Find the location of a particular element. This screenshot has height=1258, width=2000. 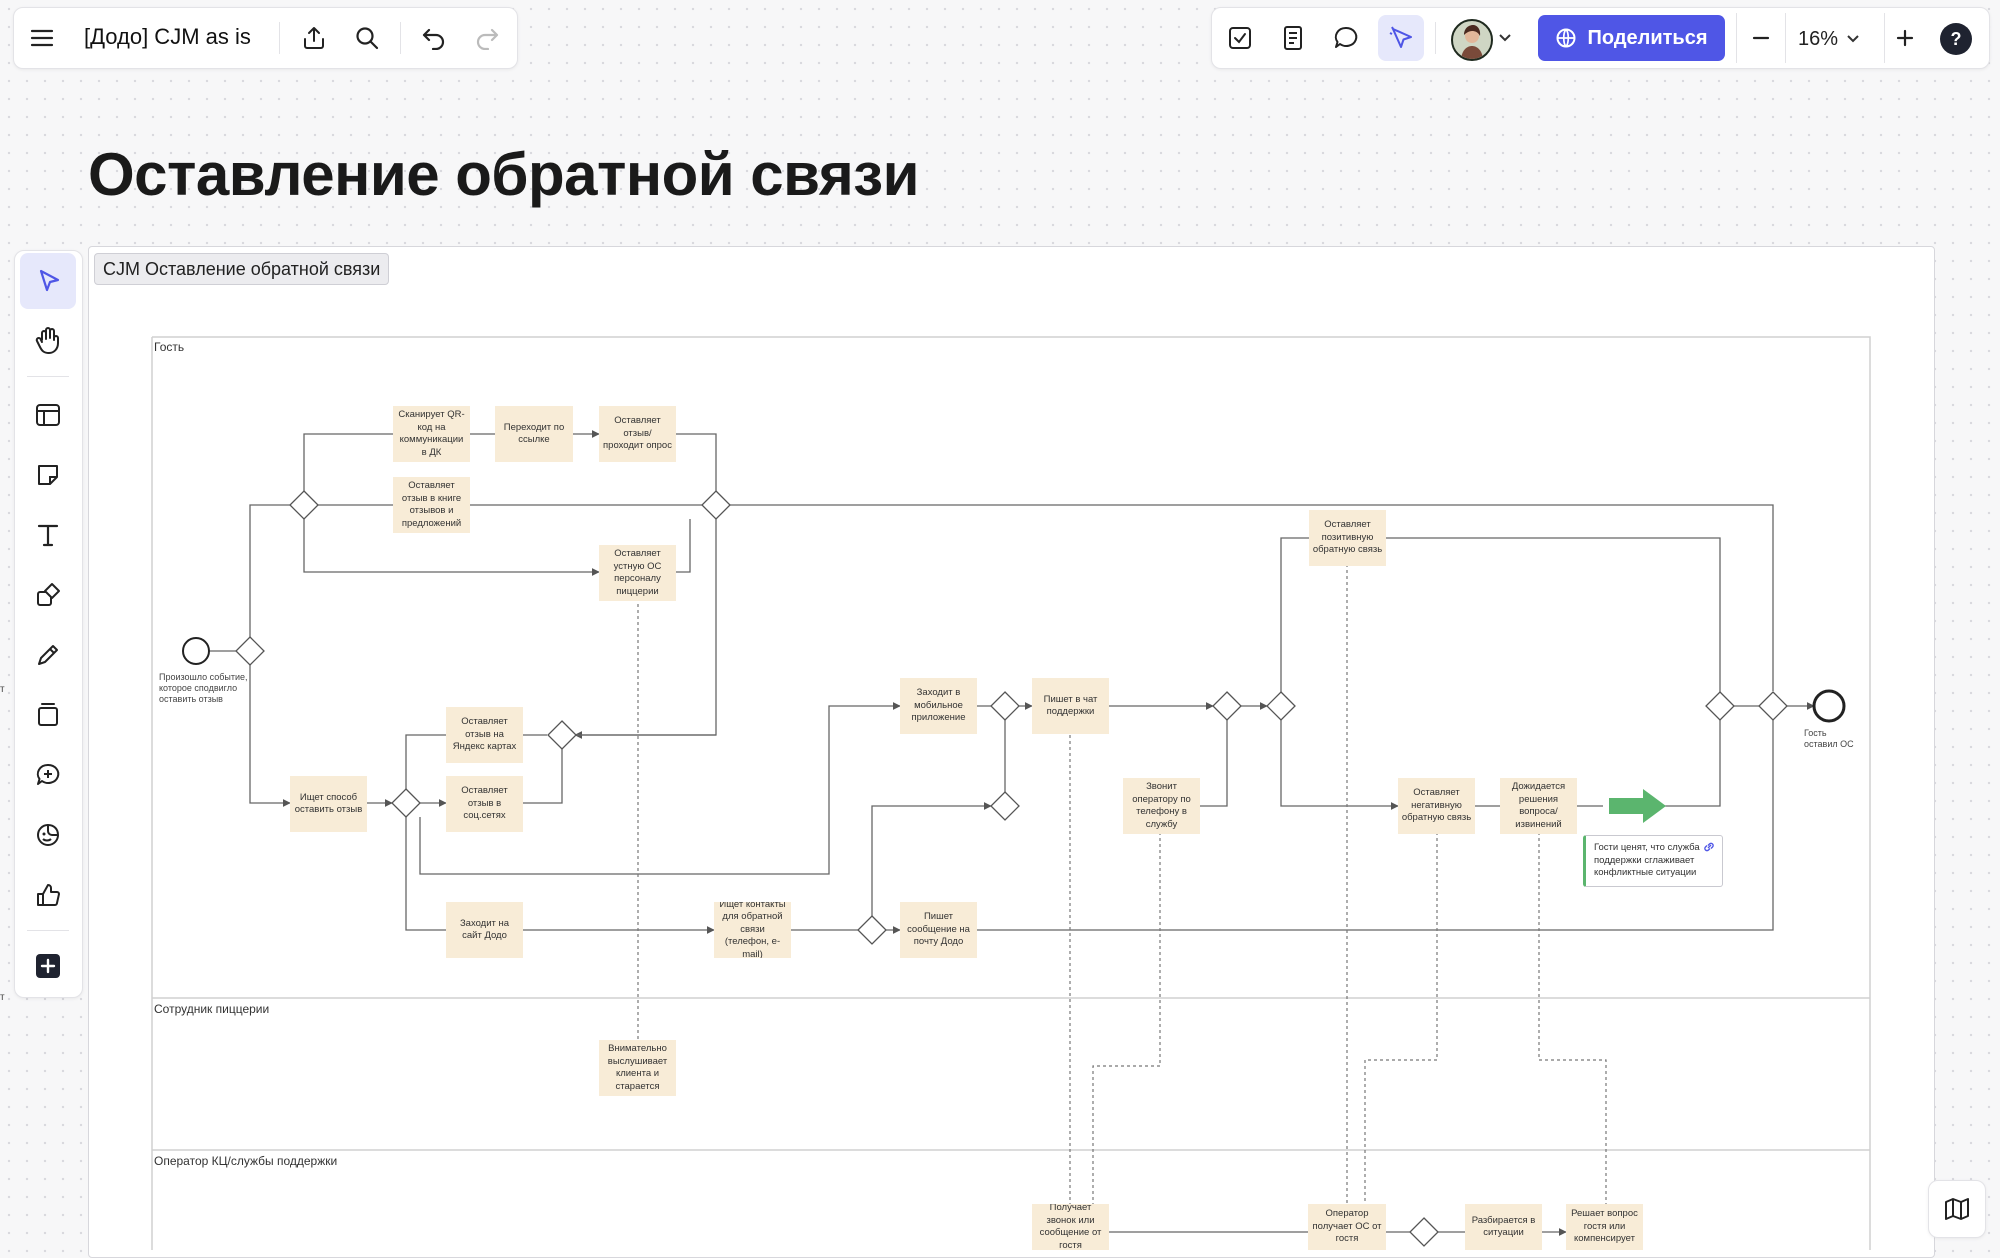

hand-tool-icon is located at coordinates (48, 340).